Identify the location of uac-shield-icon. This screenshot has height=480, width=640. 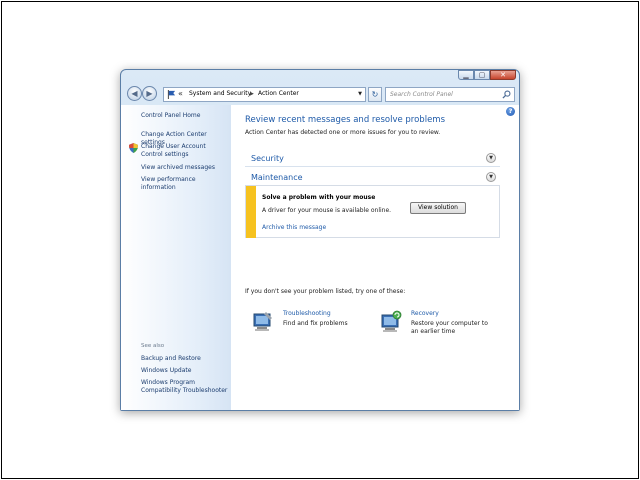
(133, 148).